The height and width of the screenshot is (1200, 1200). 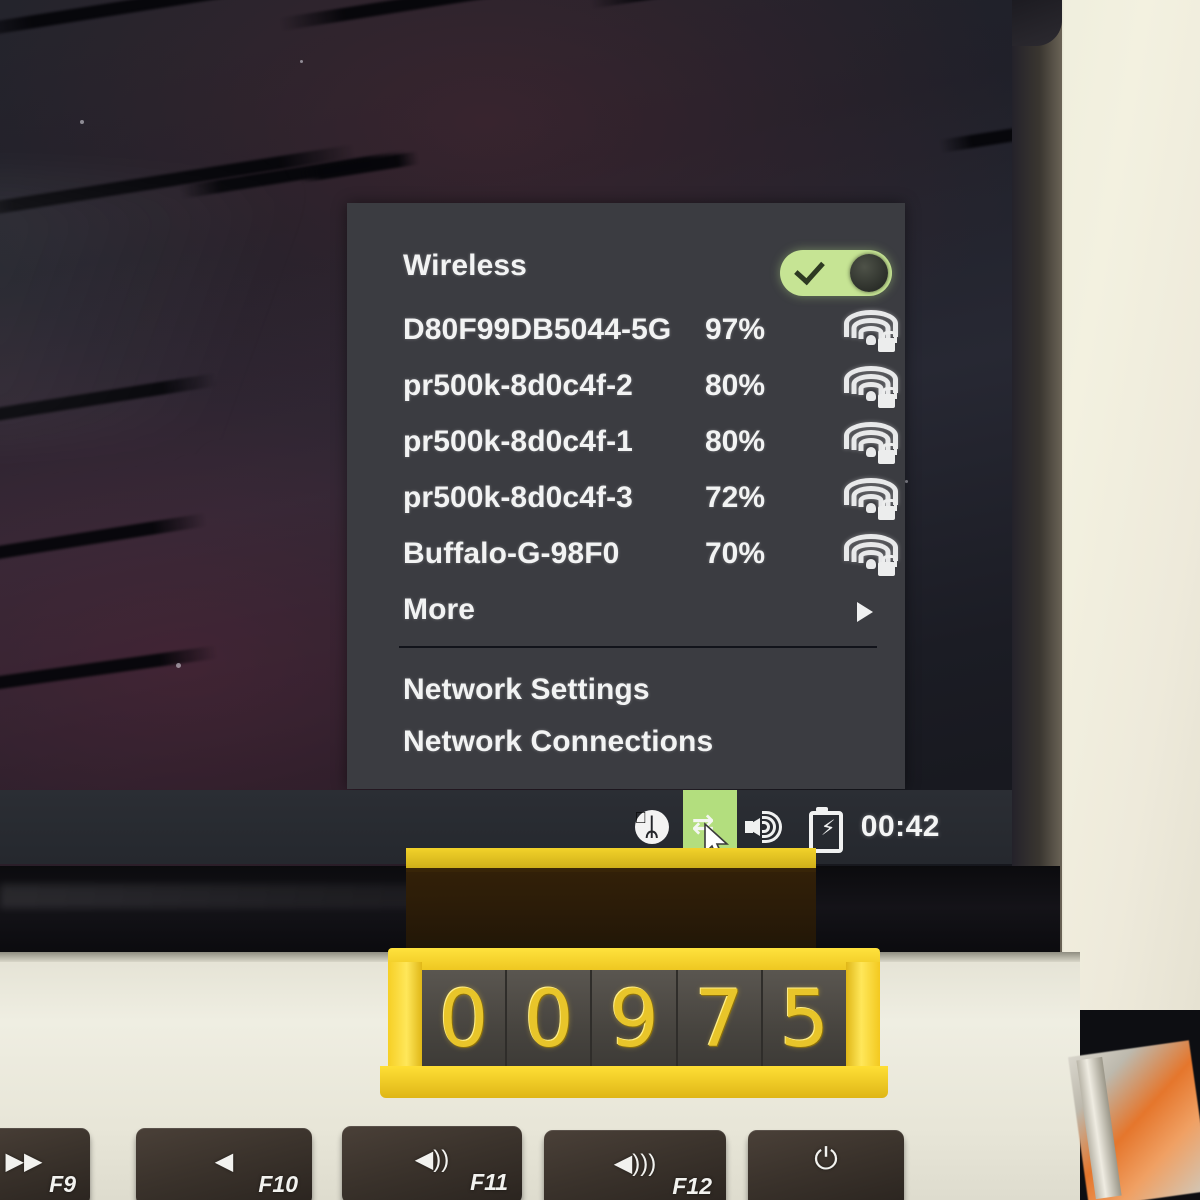 I want to click on network-ssid: D80F99DB5044-5G, so click(x=537, y=329).